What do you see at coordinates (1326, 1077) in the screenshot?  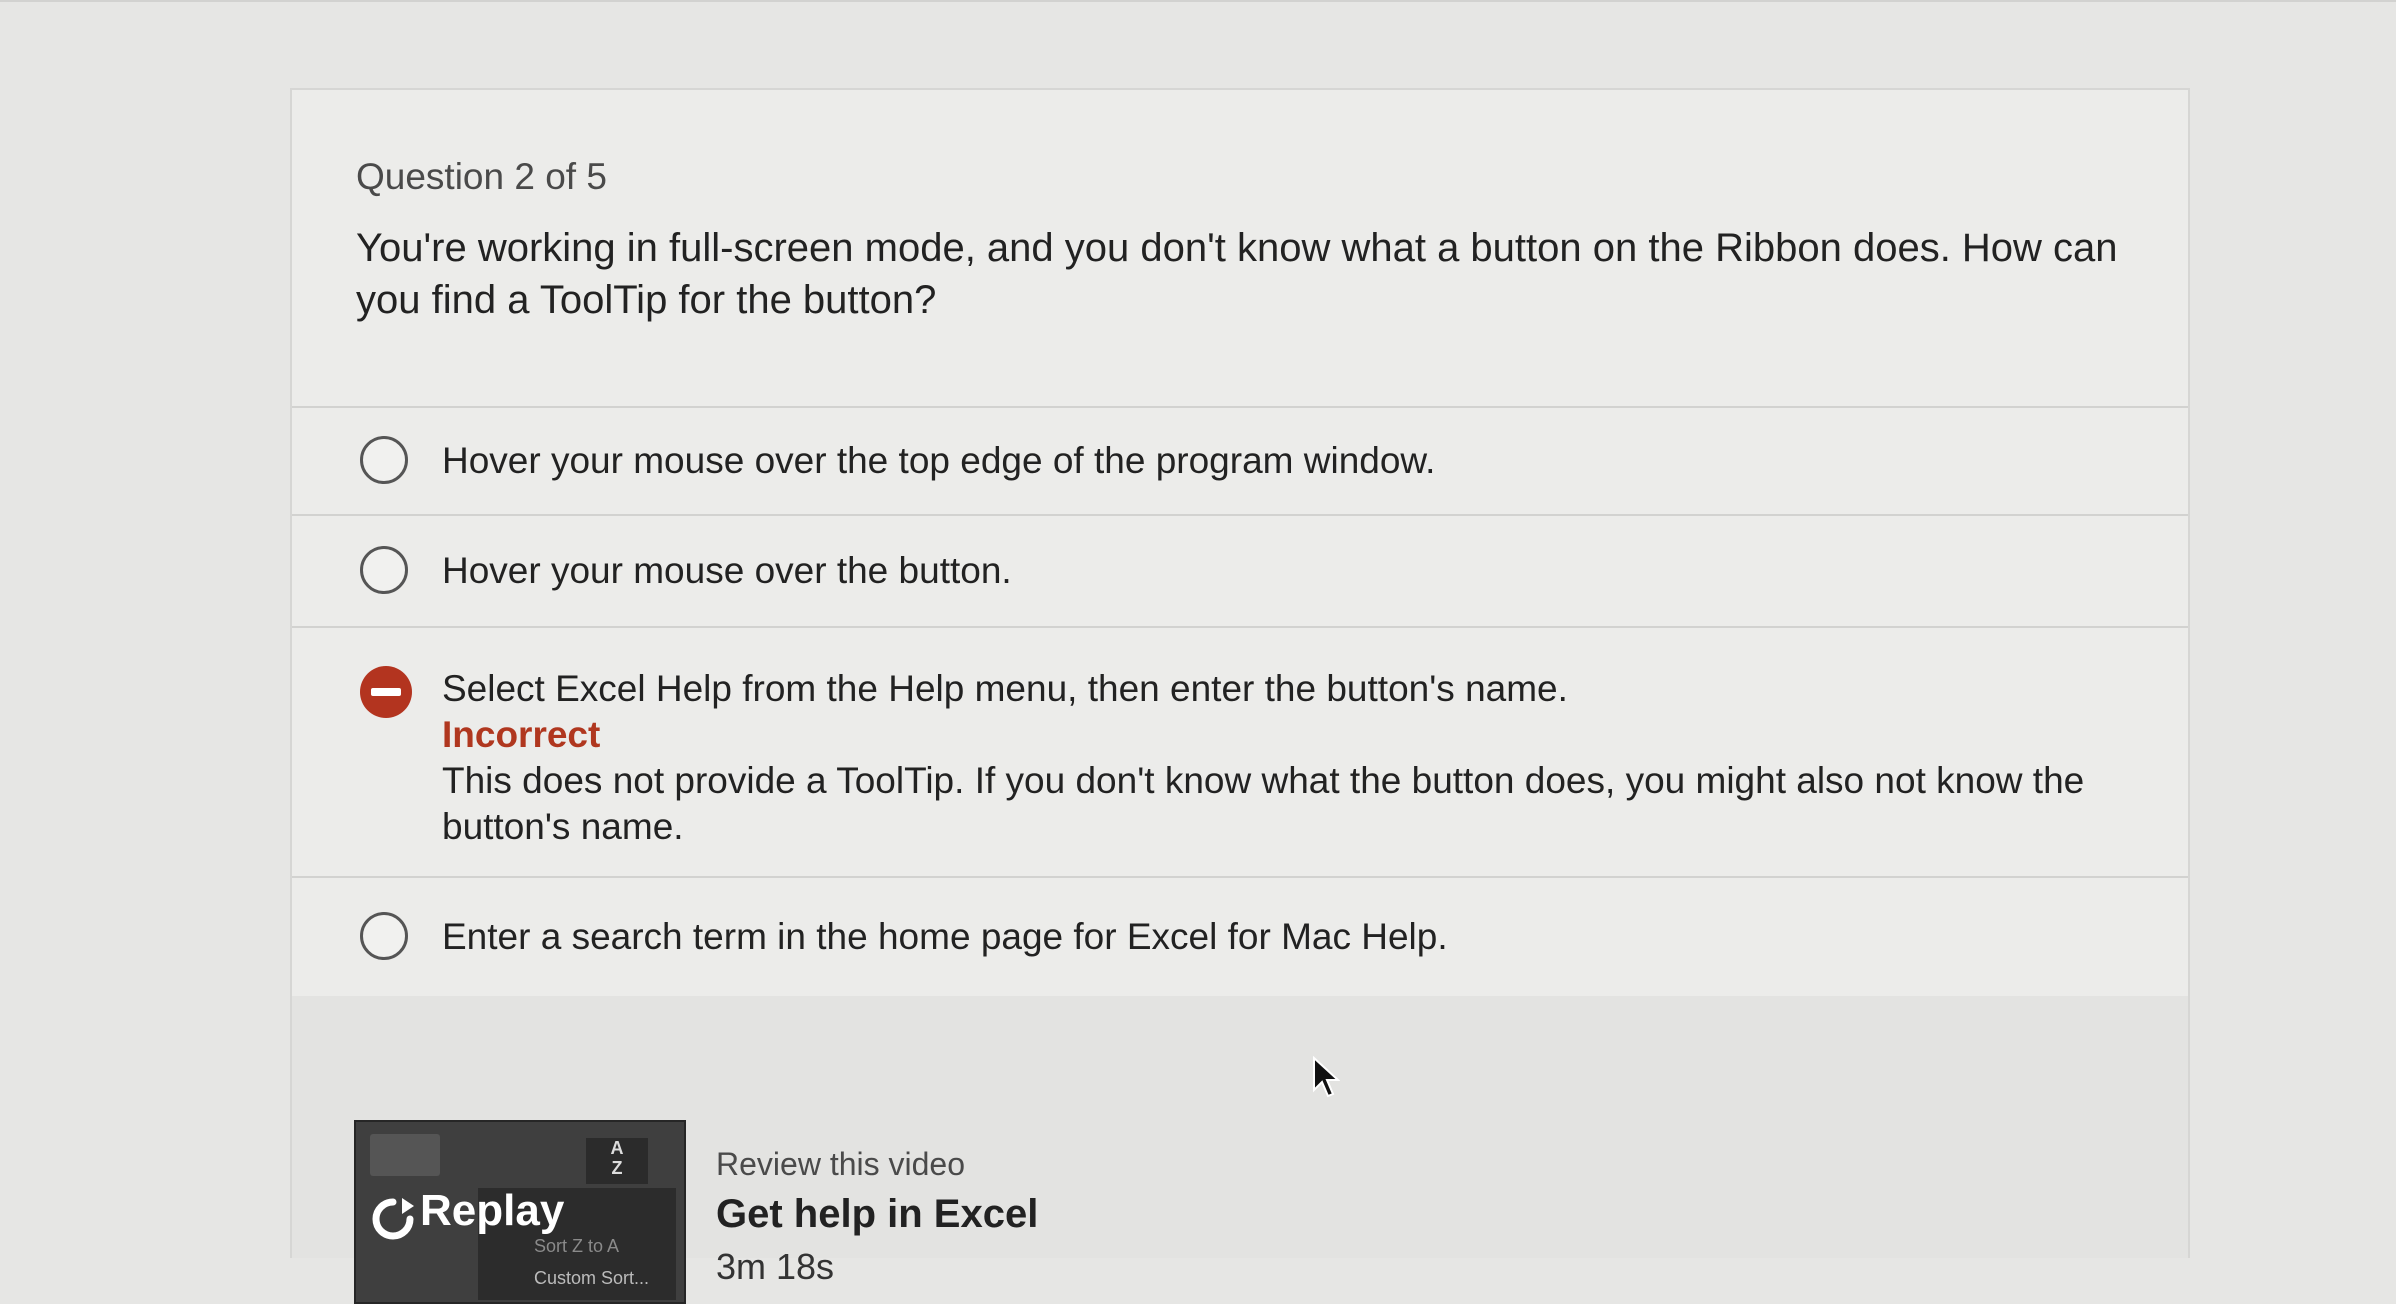 I see `mouse-pointer-icon` at bounding box center [1326, 1077].